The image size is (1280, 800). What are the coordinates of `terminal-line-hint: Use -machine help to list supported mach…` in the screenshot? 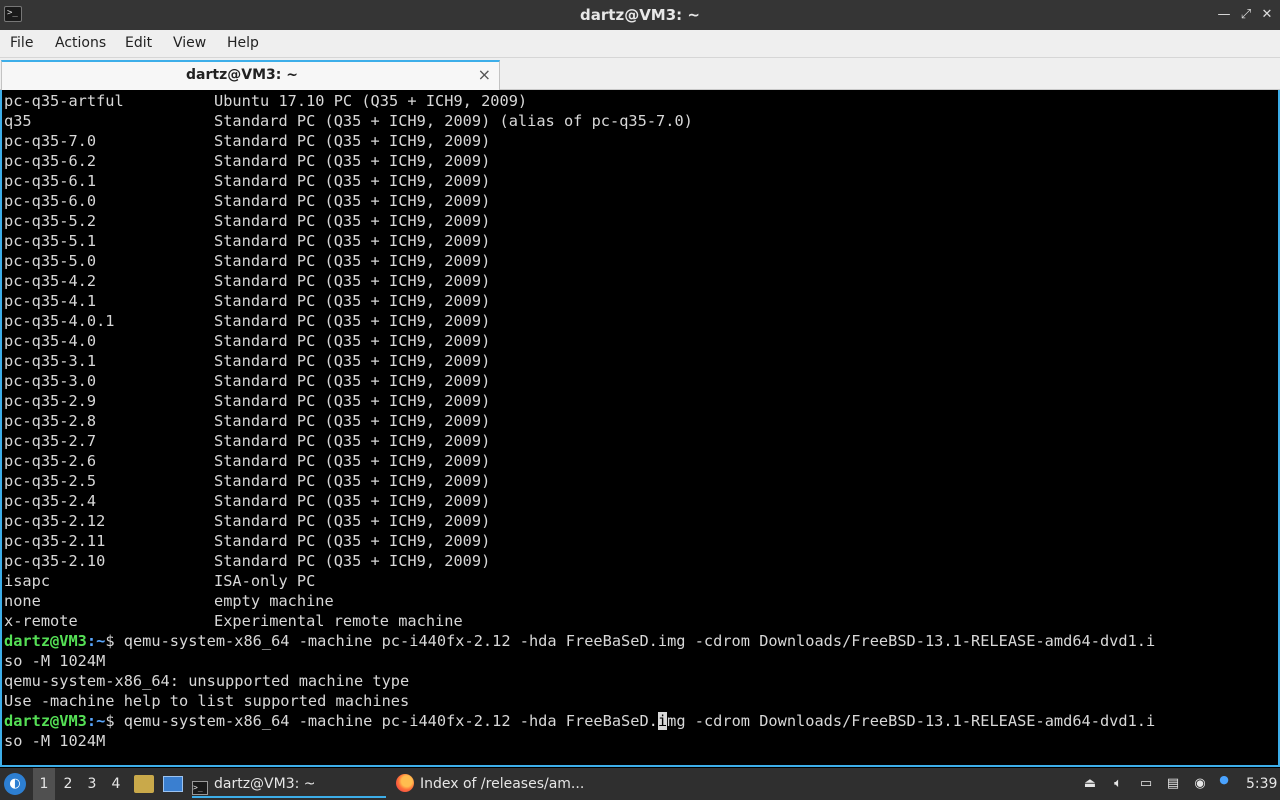 It's located at (207, 701).